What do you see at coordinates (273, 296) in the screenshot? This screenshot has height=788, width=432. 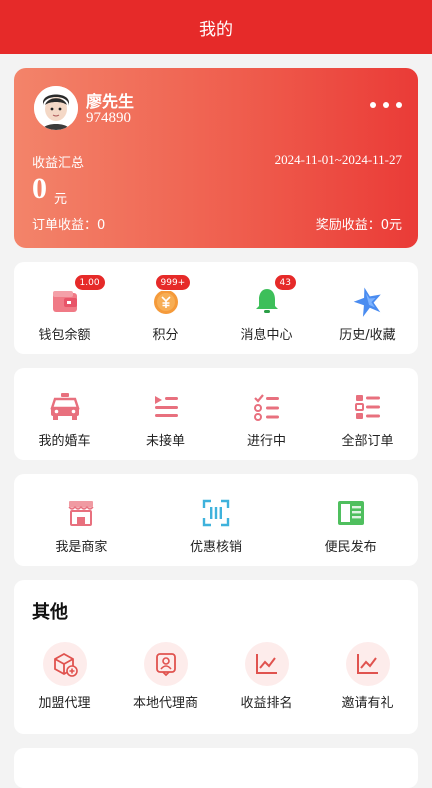 I see `bell-icon: 43` at bounding box center [273, 296].